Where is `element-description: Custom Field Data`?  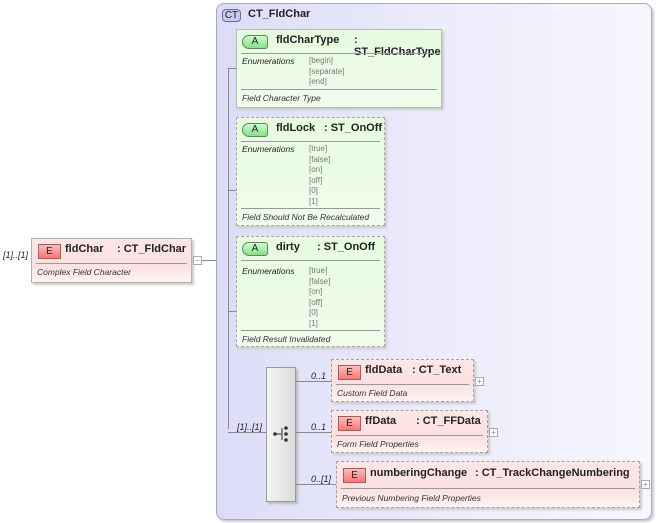 element-description: Custom Field Data is located at coordinates (372, 393).